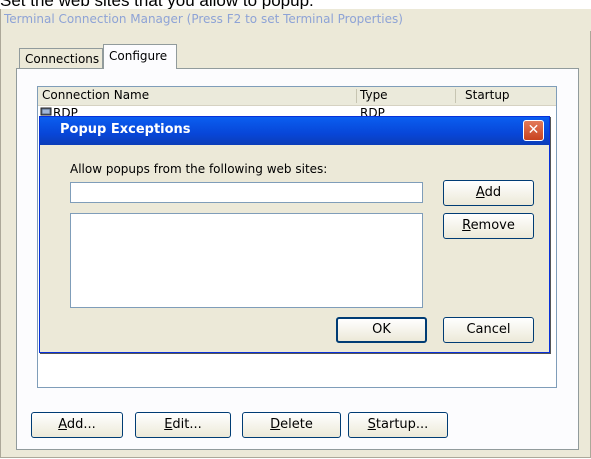 This screenshot has height=459, width=591. Describe the element at coordinates (480, 192) in the screenshot. I see `add-site-accelerator: A` at that location.